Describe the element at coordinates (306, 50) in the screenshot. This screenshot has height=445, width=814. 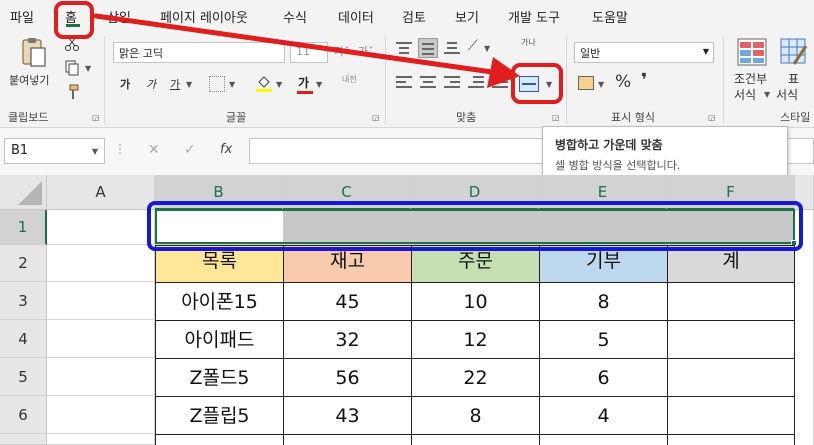
I see `annotation-arrow` at that location.